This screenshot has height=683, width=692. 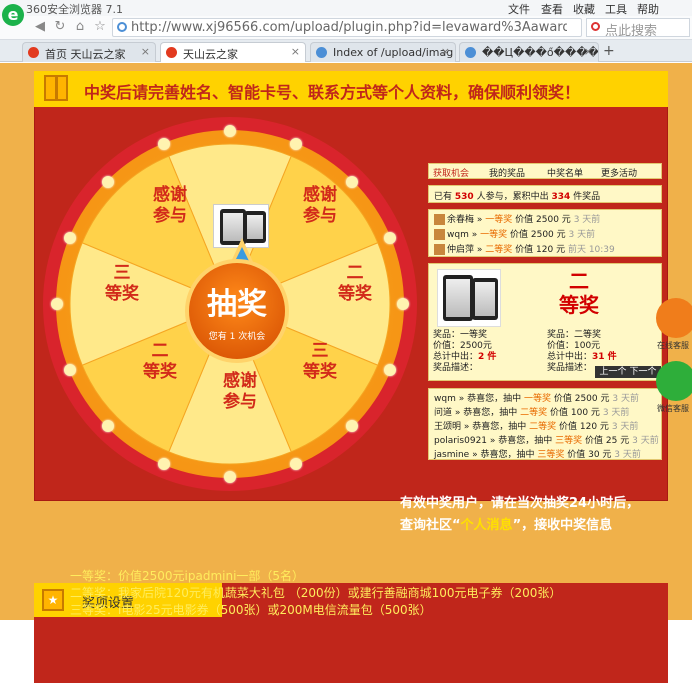 What do you see at coordinates (540, 52) in the screenshot?
I see `tab-label: ��Ц���ő����` at bounding box center [540, 52].